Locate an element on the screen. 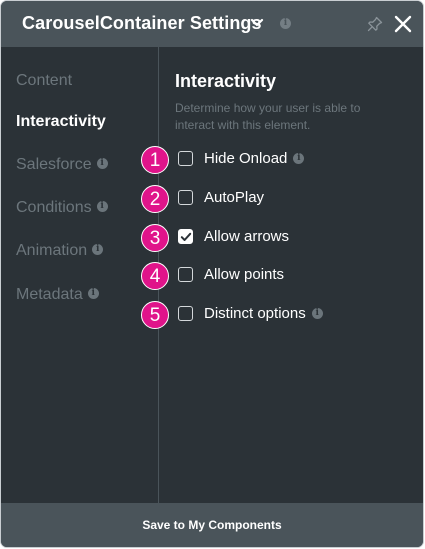 The image size is (425, 549). step-badge: 5 is located at coordinates (155, 315).